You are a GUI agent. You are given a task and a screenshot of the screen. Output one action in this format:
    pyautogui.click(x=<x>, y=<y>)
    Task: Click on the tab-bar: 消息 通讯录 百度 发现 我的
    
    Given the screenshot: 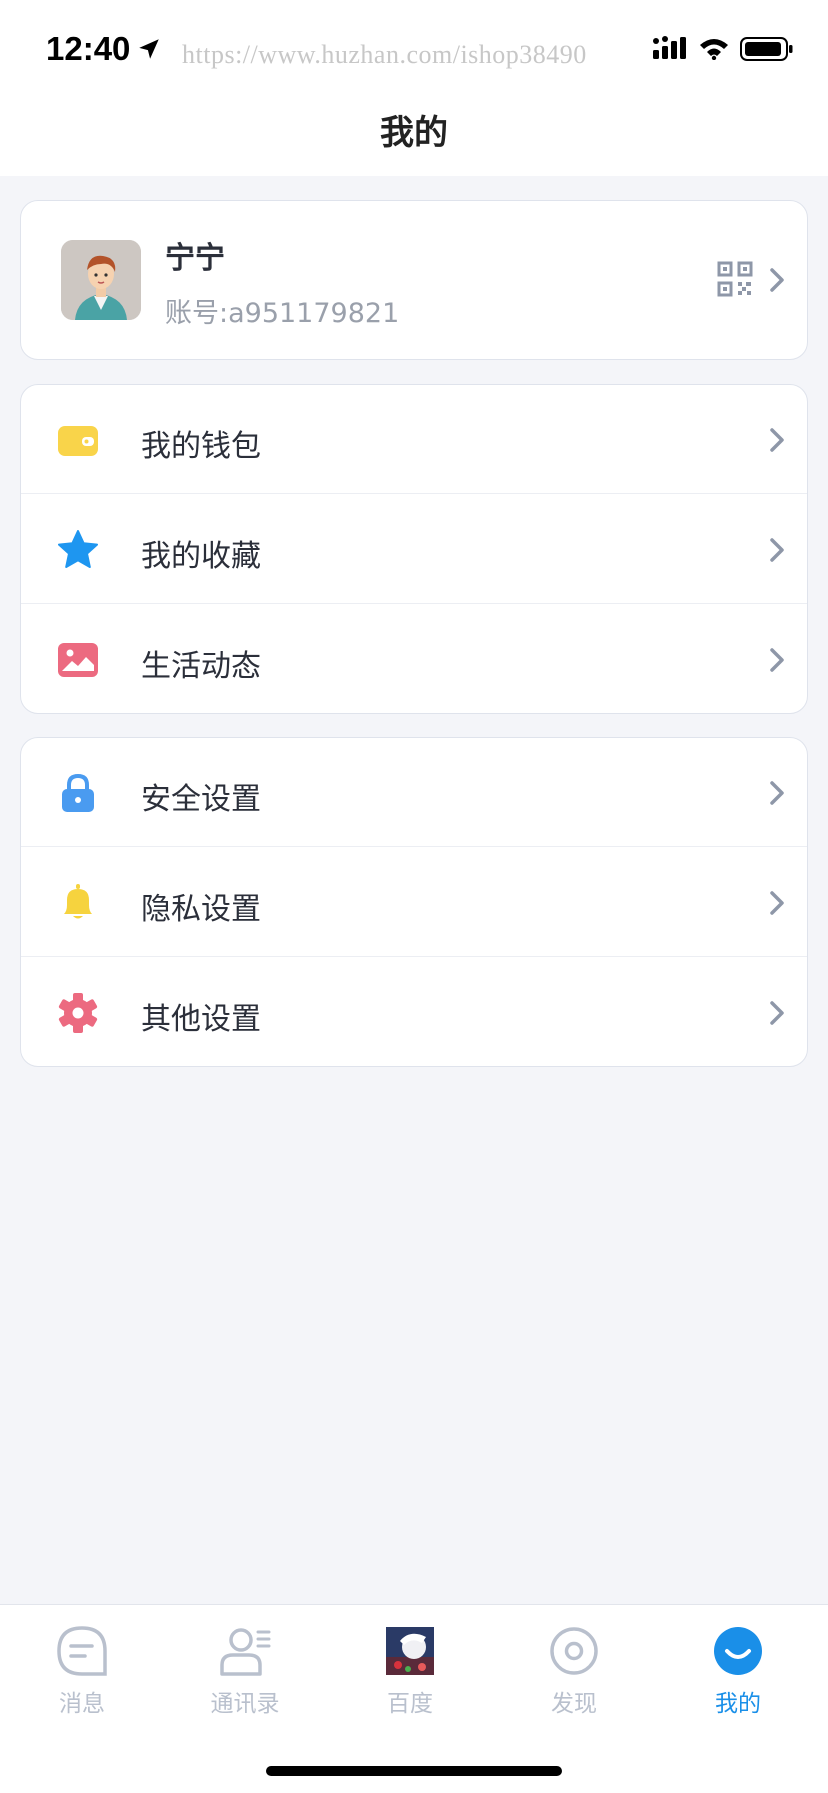 What is the action you would take?
    pyautogui.click(x=414, y=1698)
    